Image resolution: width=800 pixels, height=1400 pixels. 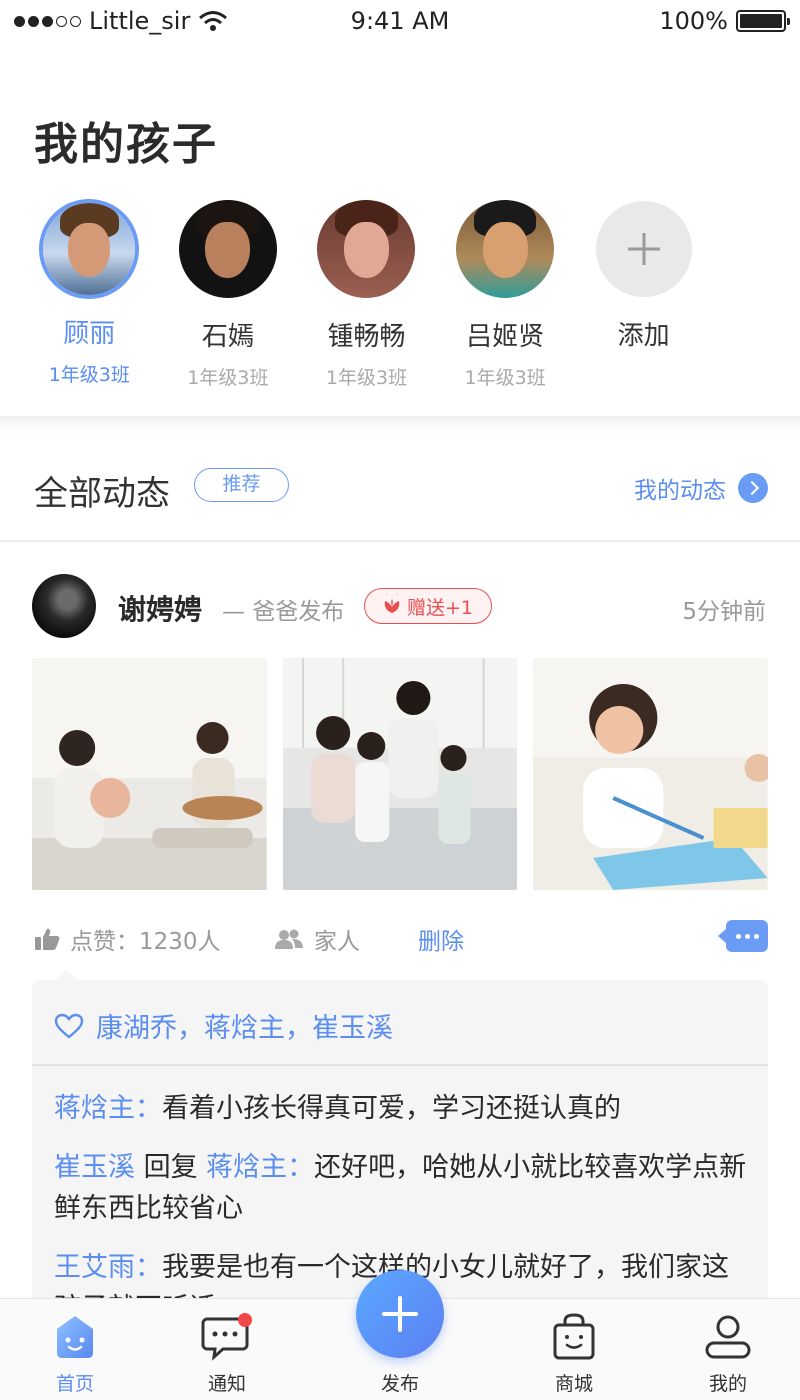 I want to click on status-right: 100%, so click(x=724, y=21).